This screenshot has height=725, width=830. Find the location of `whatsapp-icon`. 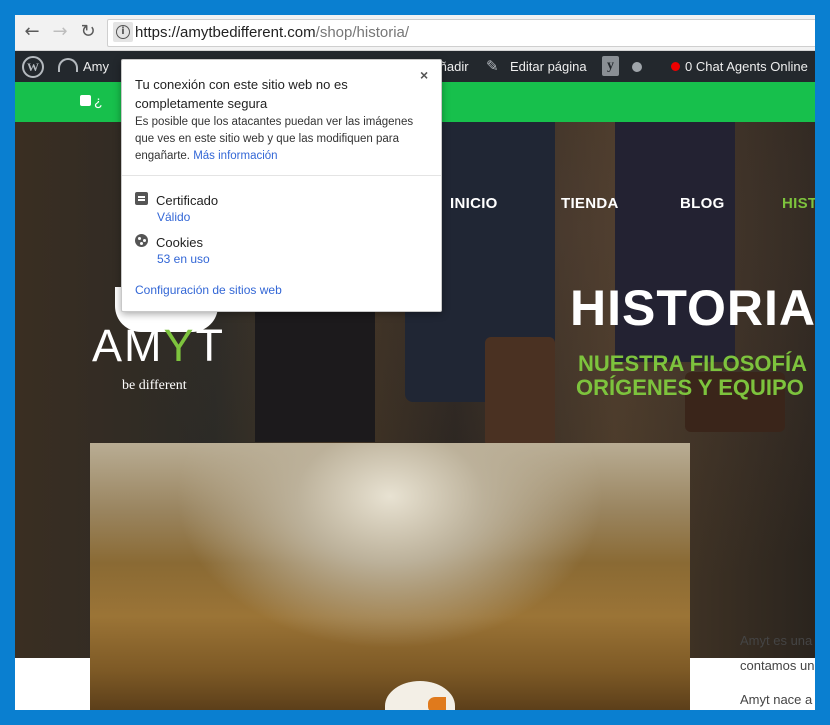

whatsapp-icon is located at coordinates (85, 100).